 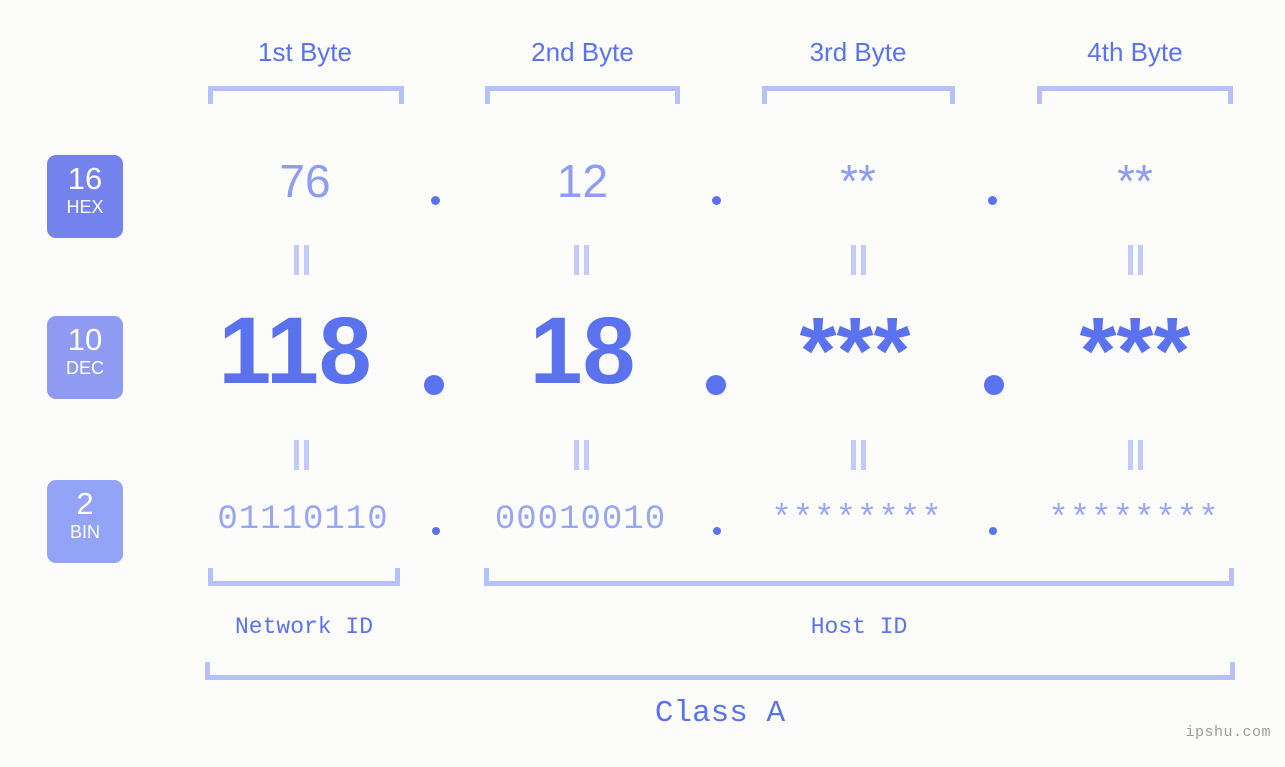 I want to click on bin-byte-2: 00010010, so click(x=580, y=520).